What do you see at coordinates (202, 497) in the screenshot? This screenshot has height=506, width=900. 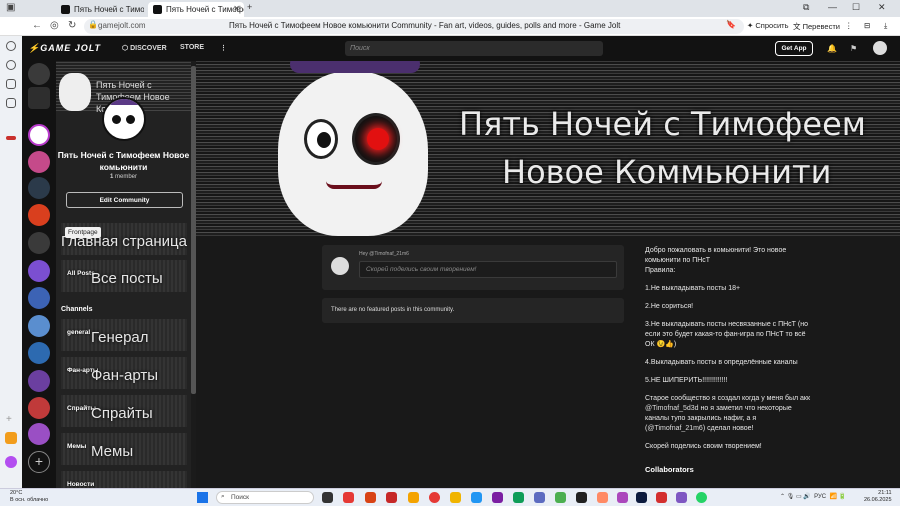 I see `windows-start-icon` at bounding box center [202, 497].